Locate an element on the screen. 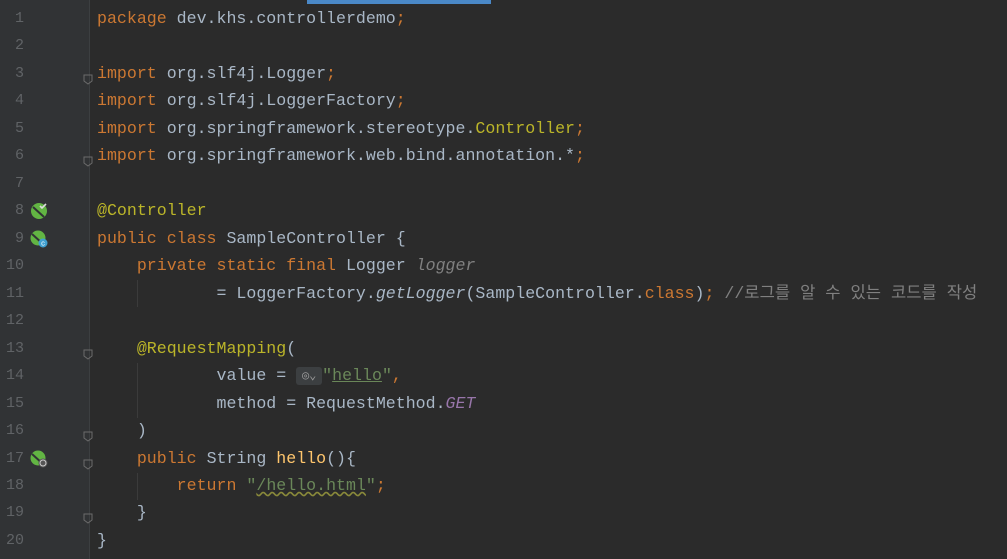 This screenshot has width=1007, height=559. code-line: 3 import org.slf4j.Logger; is located at coordinates (503, 73).